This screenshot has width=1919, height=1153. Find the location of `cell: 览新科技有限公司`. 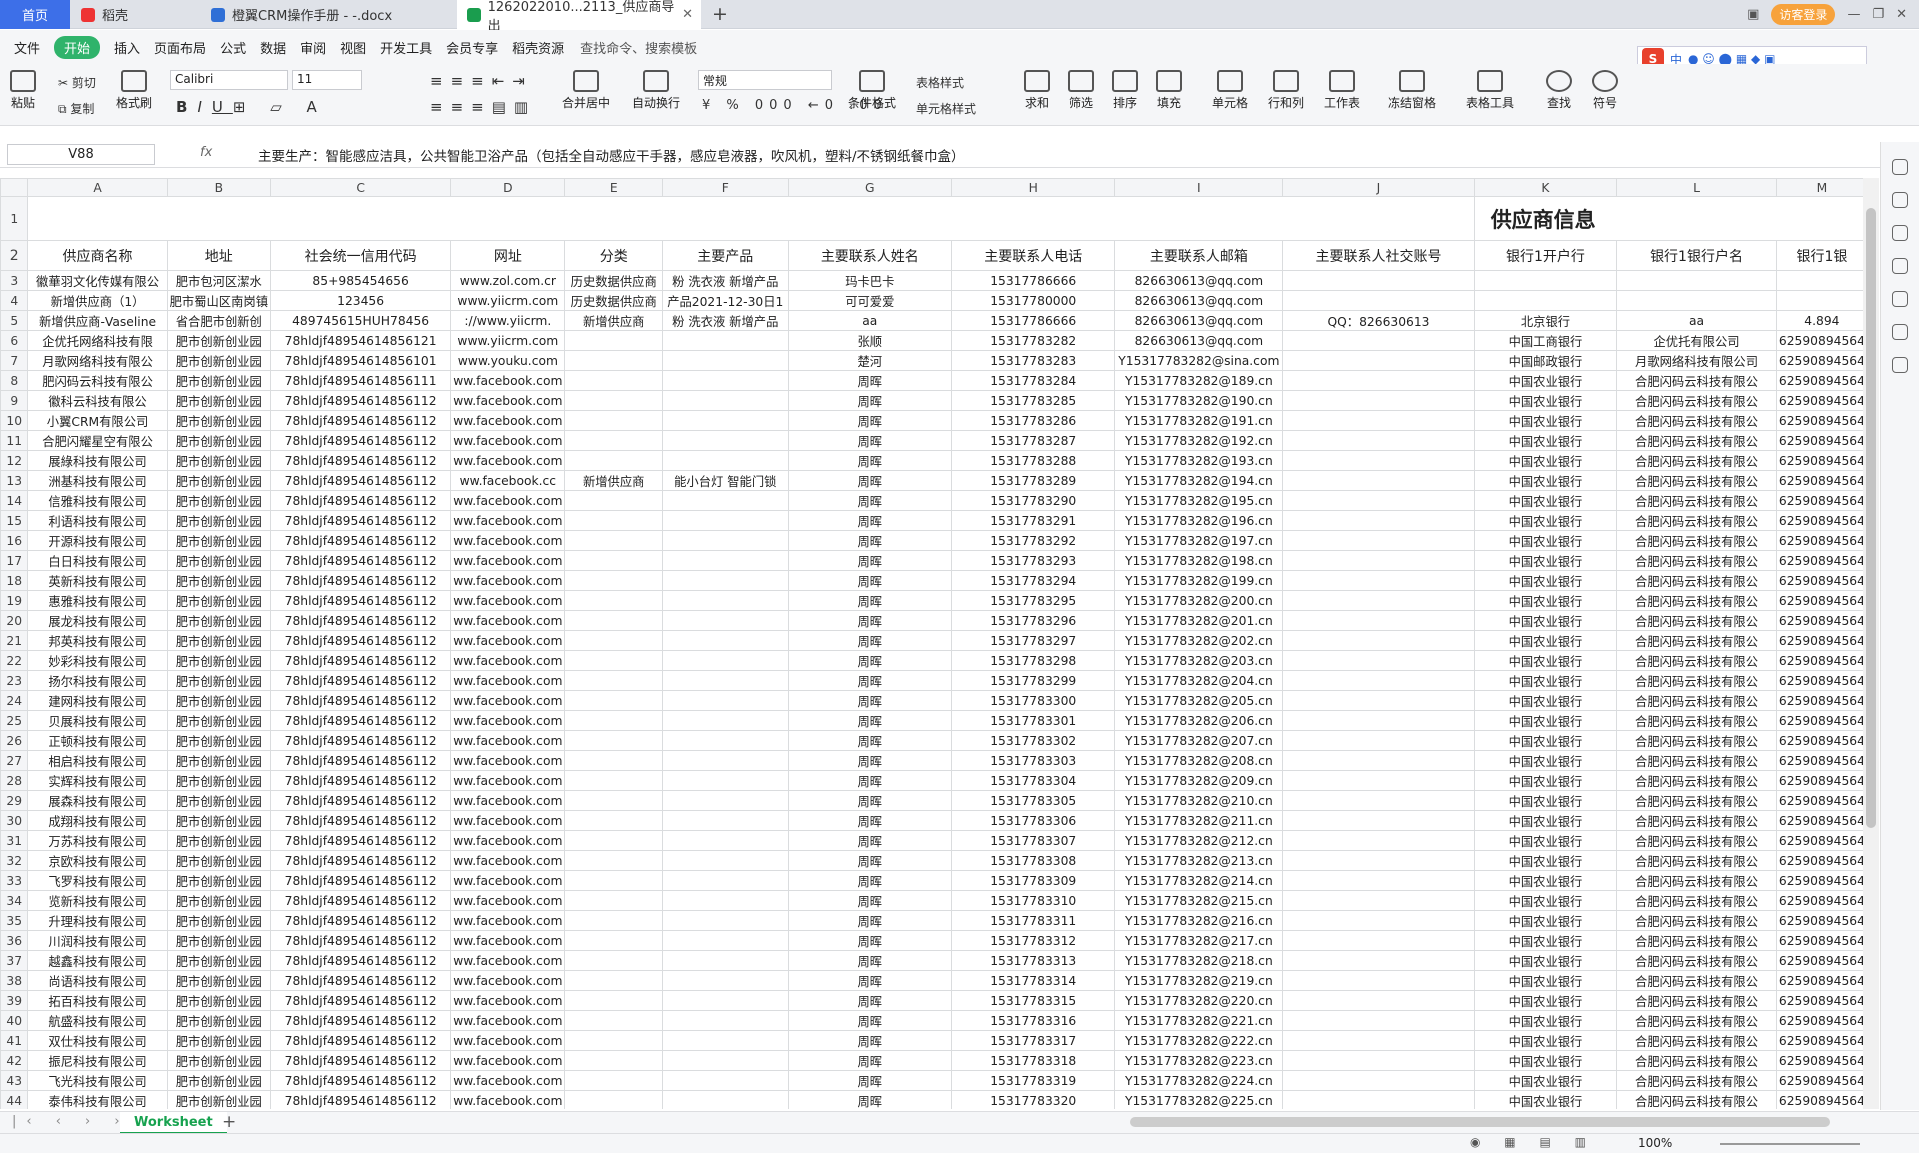

cell: 览新科技有限公司 is located at coordinates (97, 900).